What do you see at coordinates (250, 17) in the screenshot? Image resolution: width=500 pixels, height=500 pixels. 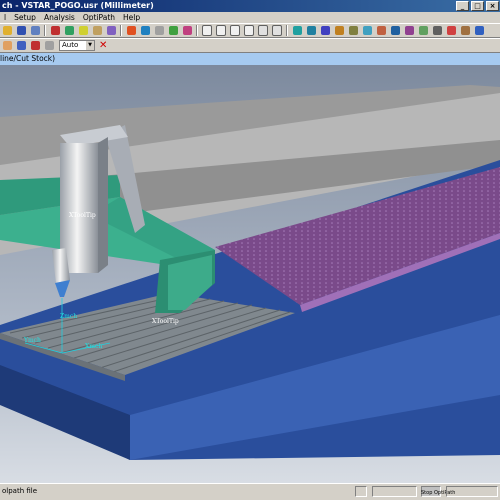 I see `menu-bar: l Setup Analysis OptiPath Help` at bounding box center [250, 17].